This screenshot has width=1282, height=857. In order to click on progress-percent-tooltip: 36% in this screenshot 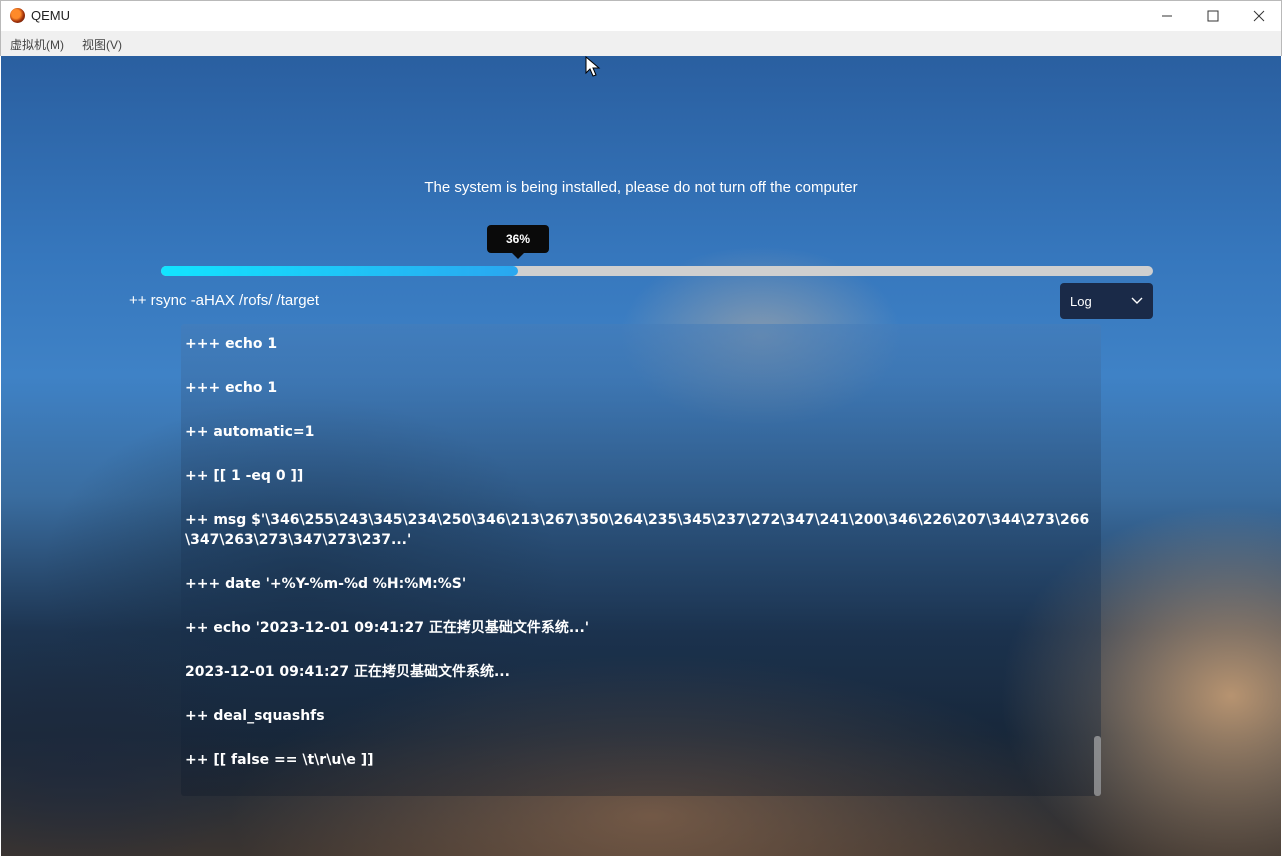, I will do `click(518, 242)`.